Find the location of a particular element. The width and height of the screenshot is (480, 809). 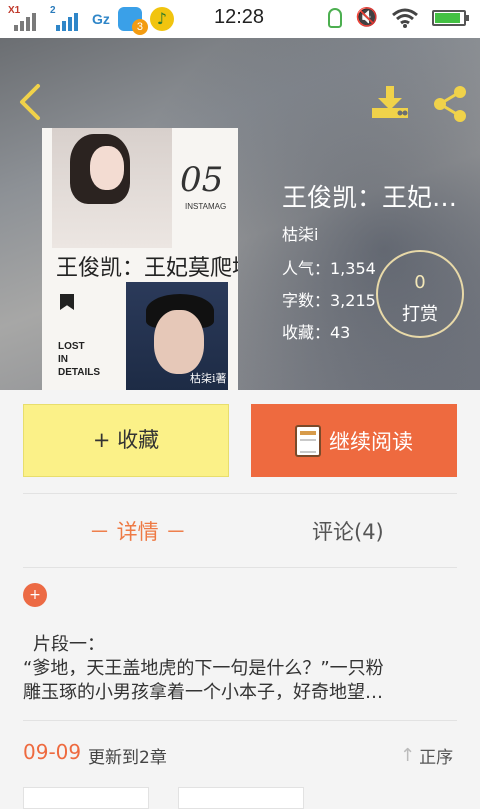

music-icon: ♪ is located at coordinates (161, 19).